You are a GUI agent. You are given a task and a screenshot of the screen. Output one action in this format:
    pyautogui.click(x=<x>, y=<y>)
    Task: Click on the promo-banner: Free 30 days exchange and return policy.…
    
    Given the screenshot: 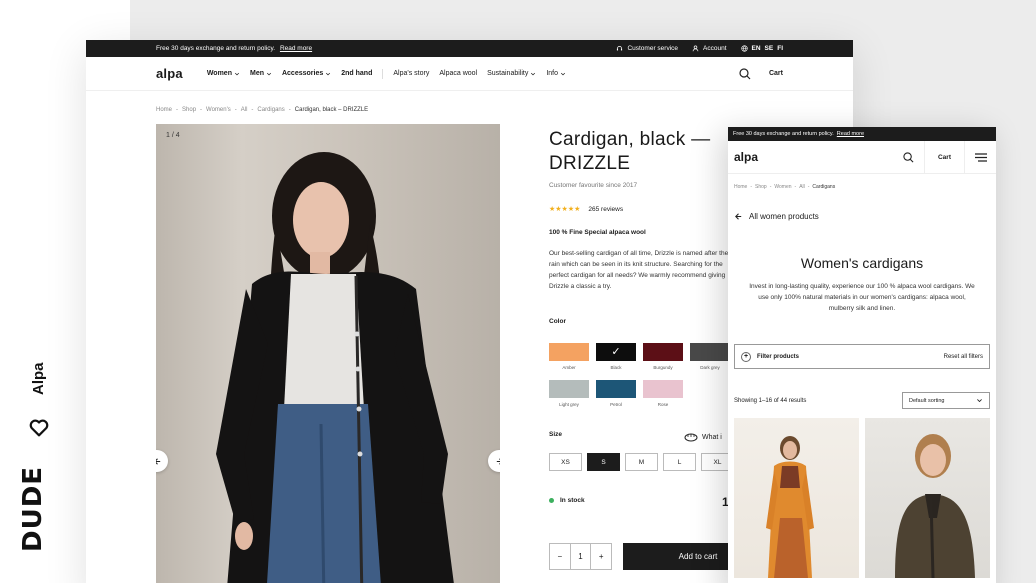 What is the action you would take?
    pyautogui.click(x=386, y=48)
    